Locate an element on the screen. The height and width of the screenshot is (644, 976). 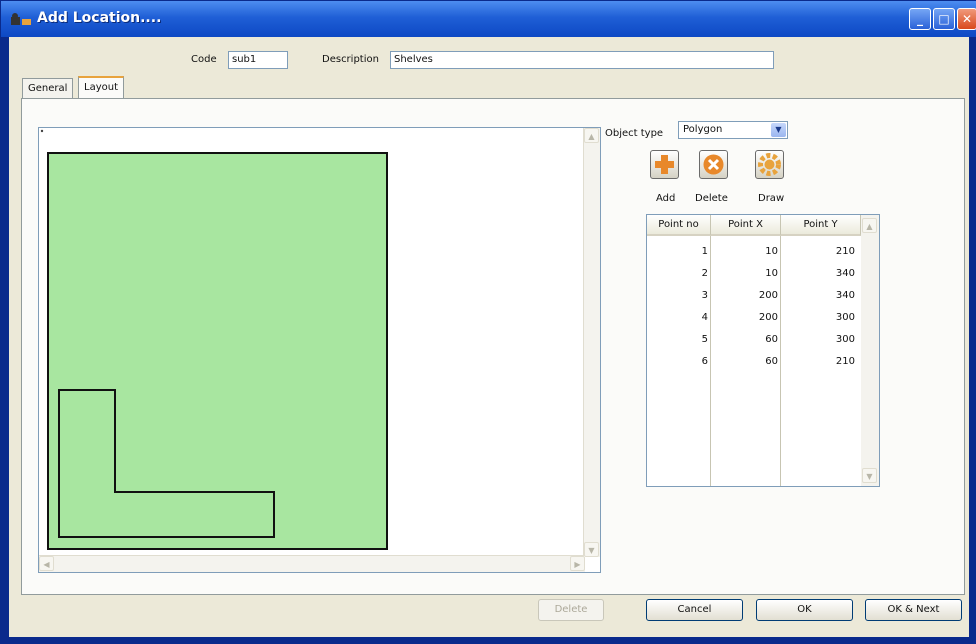
column-header-point-x: Point X is located at coordinates (746, 225).